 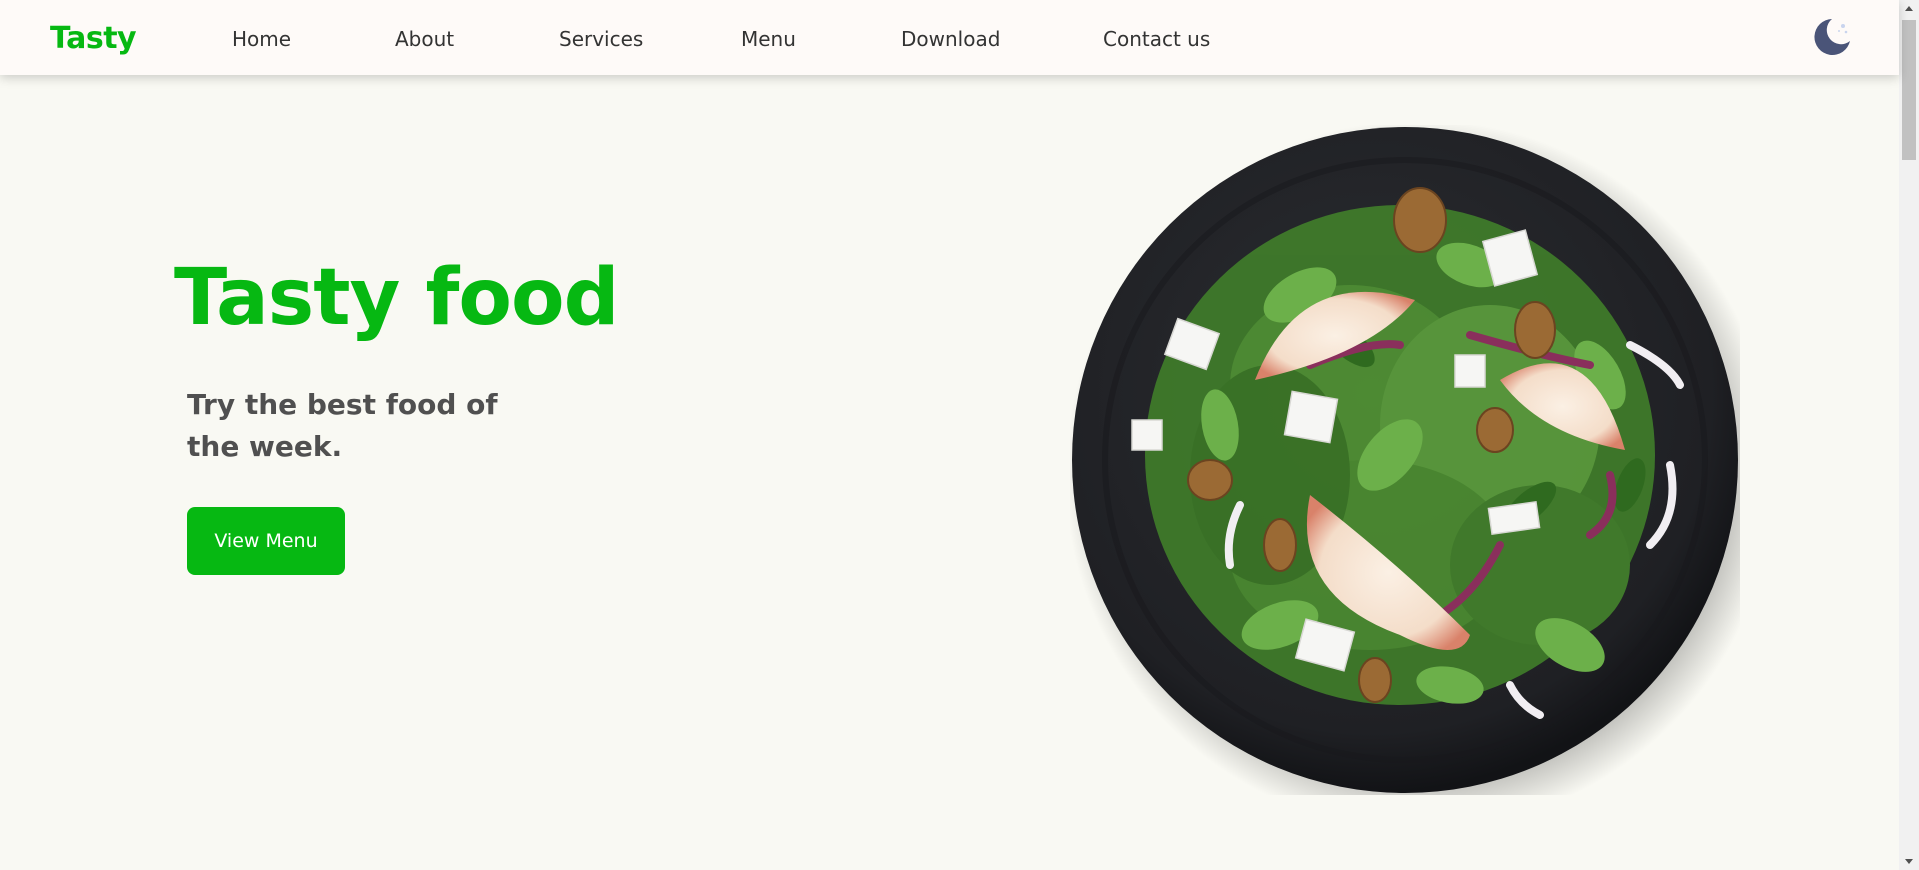 I want to click on scrollbar-thumb, so click(x=1909, y=90).